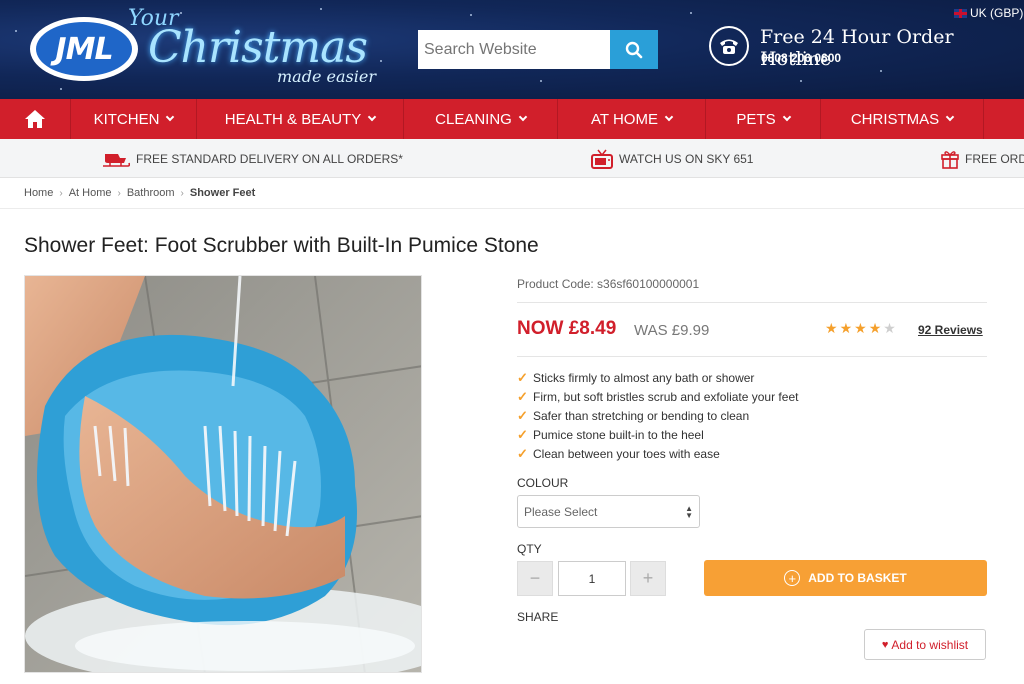 This screenshot has height=684, width=1024. I want to click on qty-decrease-button: −, so click(535, 578).